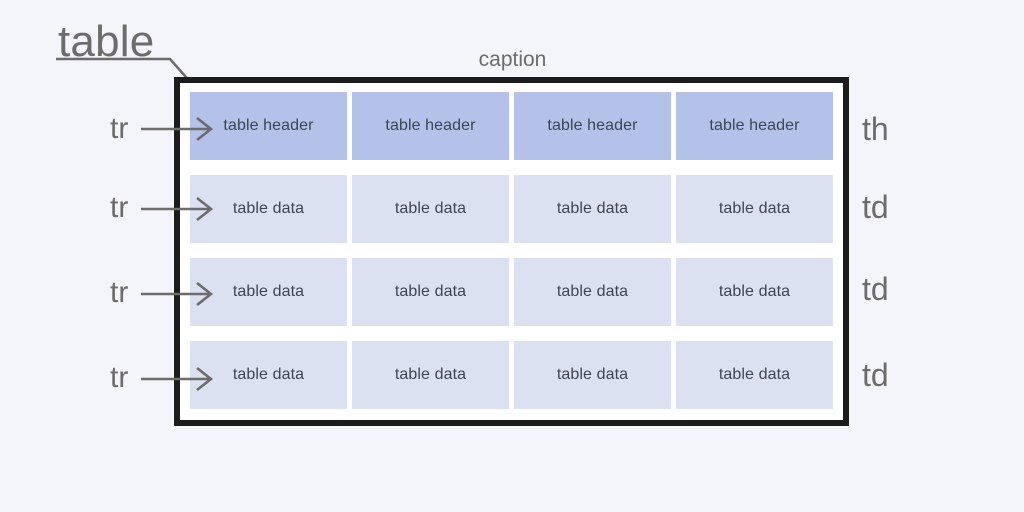 This screenshot has height=512, width=1024. Describe the element at coordinates (875, 207) in the screenshot. I see `side-label-td-1: td` at that location.